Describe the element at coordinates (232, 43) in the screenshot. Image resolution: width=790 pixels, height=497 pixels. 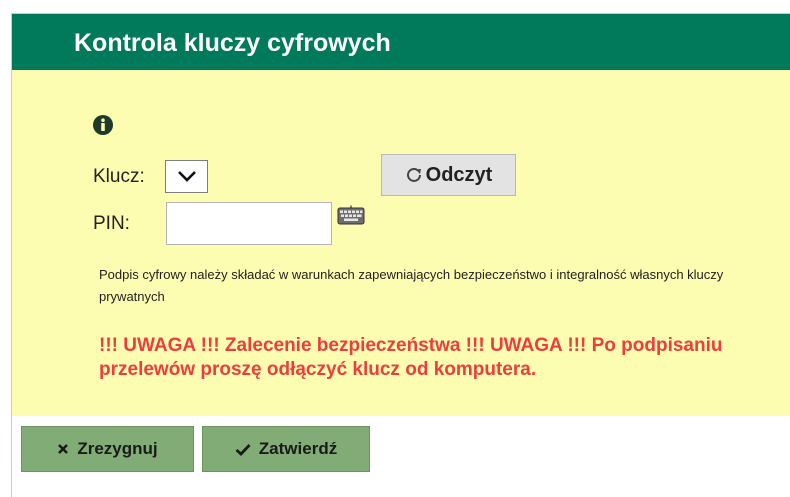
I see `dialog-title: Kontrola kluczy cyfrowych` at that location.